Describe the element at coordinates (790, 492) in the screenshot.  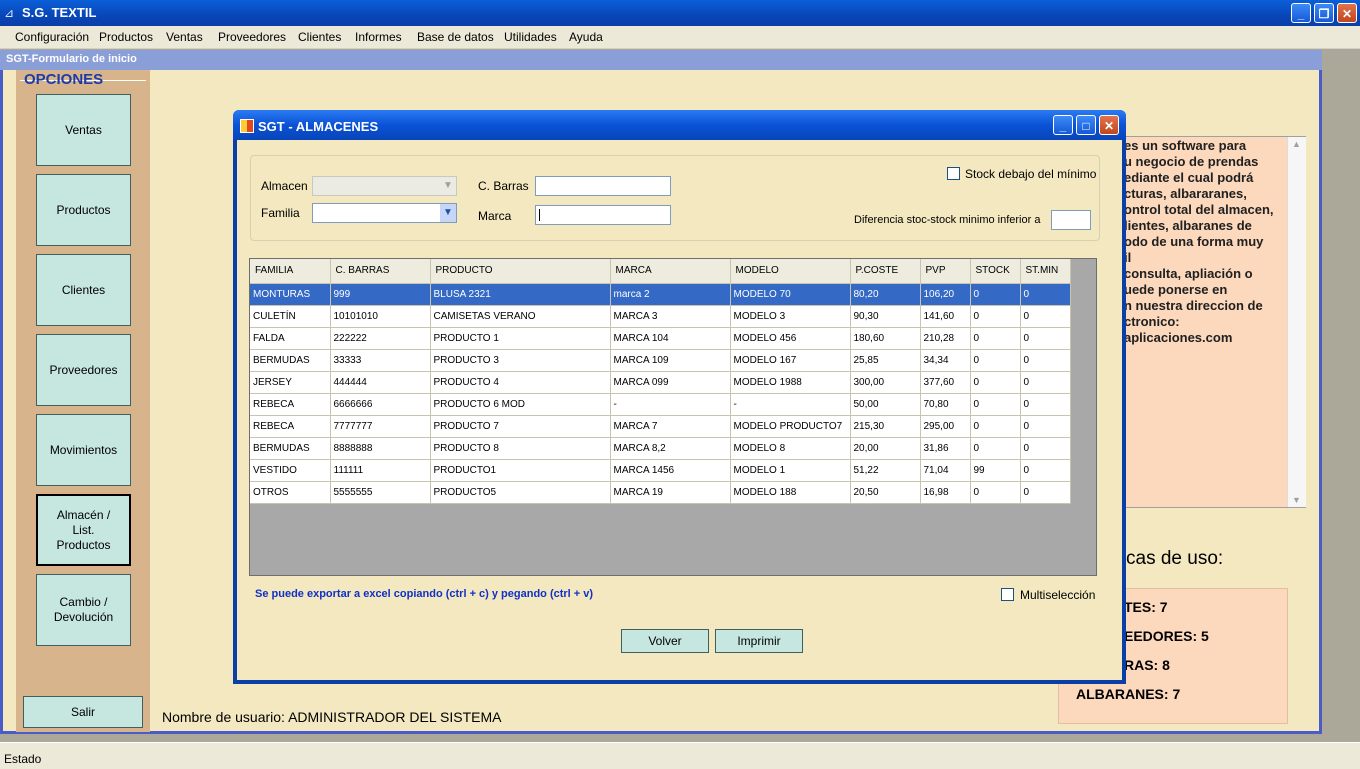
I see `table-cell: MODELO 188` at that location.